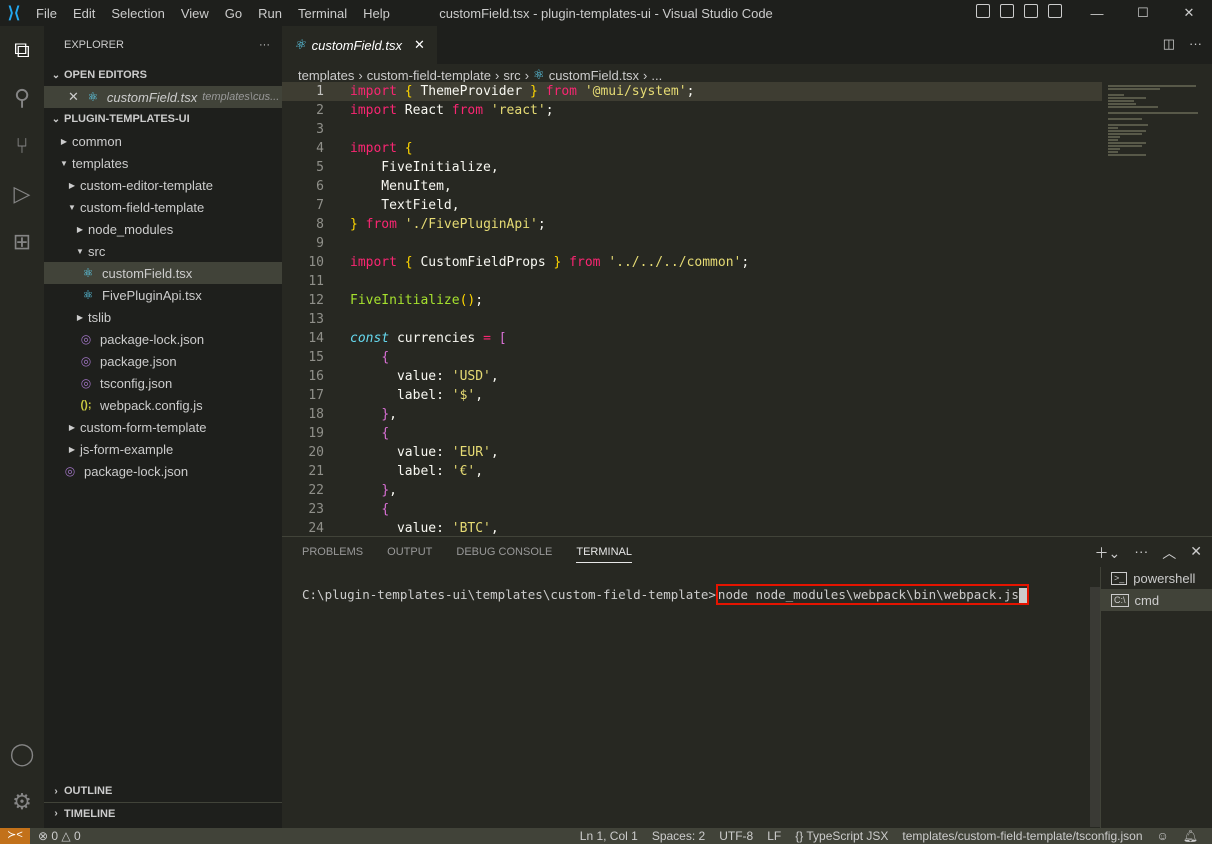  I want to click on menu-selection: Selection, so click(137, 13).